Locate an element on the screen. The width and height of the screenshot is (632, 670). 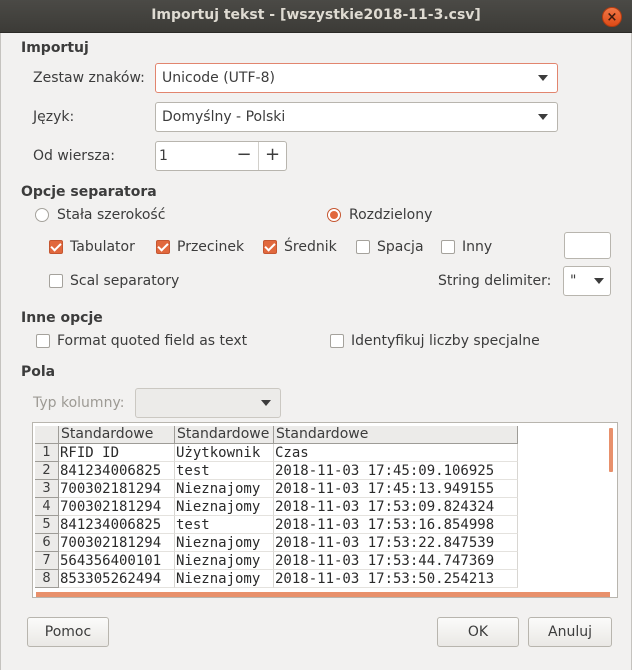
column-type-label: Typ kolumny: is located at coordinates (79, 403).